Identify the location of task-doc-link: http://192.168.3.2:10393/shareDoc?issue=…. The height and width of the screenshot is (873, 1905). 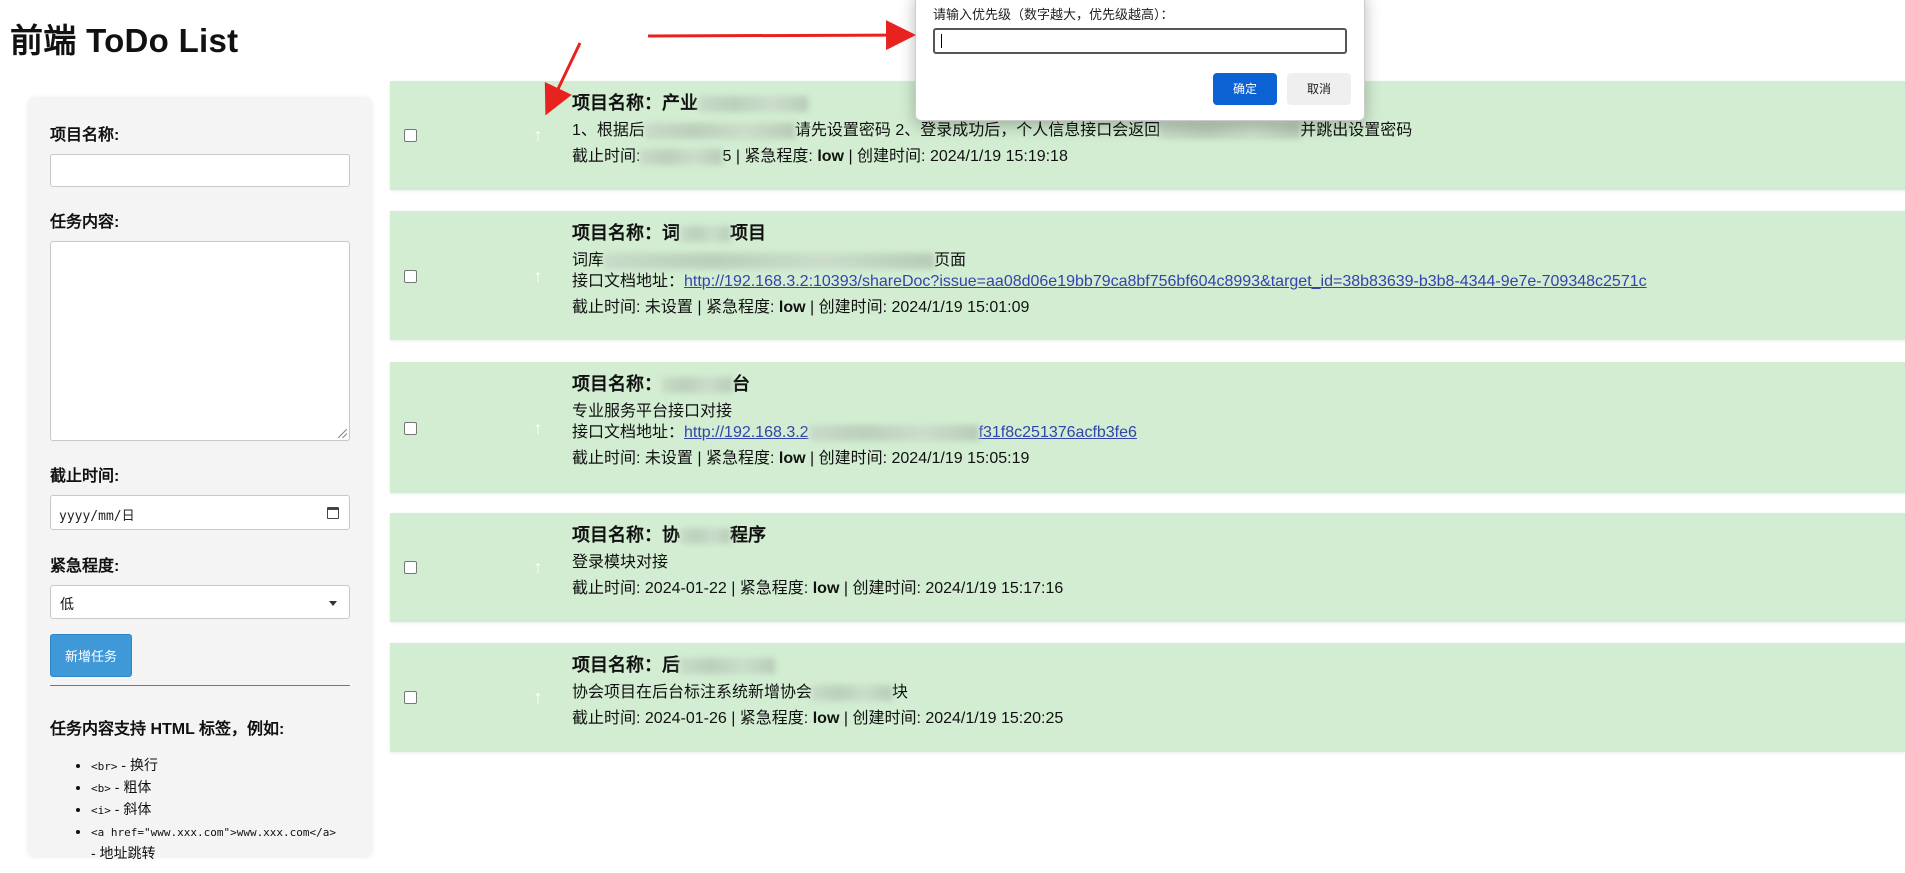
(1165, 281).